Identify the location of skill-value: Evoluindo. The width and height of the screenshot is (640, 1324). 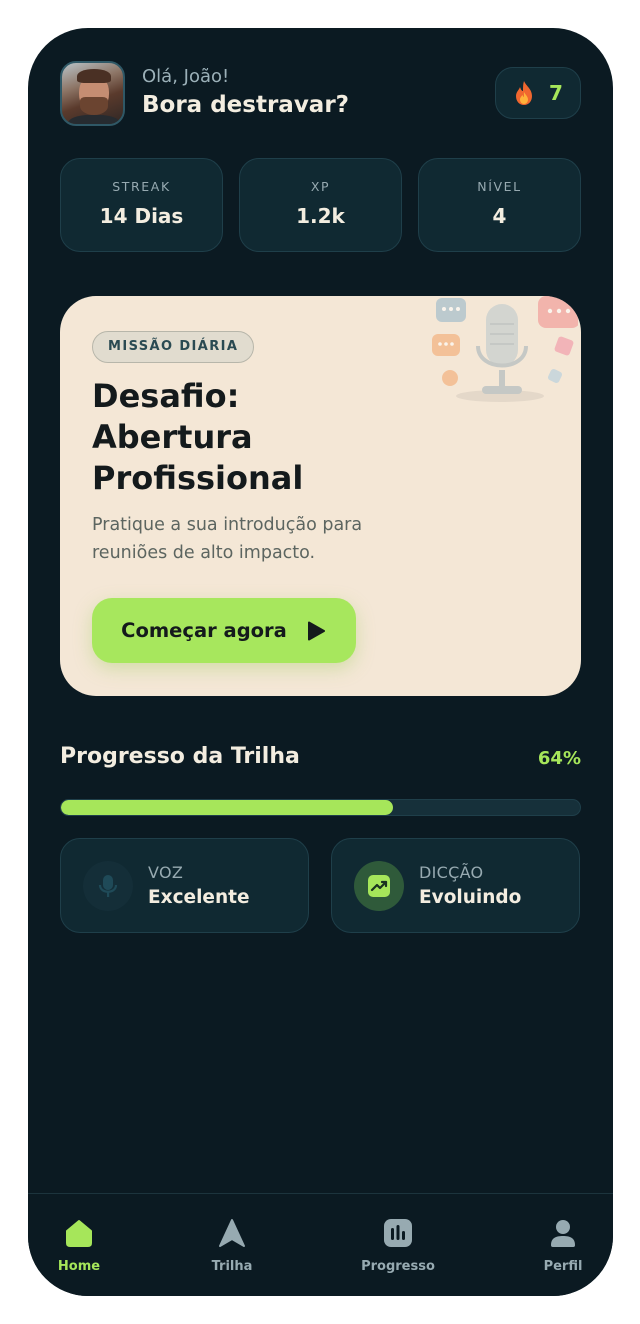
(470, 897).